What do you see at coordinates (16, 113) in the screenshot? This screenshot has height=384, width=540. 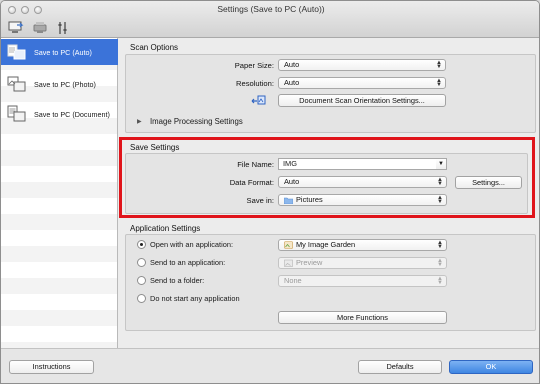 I see `save-to-pc-document-icon` at bounding box center [16, 113].